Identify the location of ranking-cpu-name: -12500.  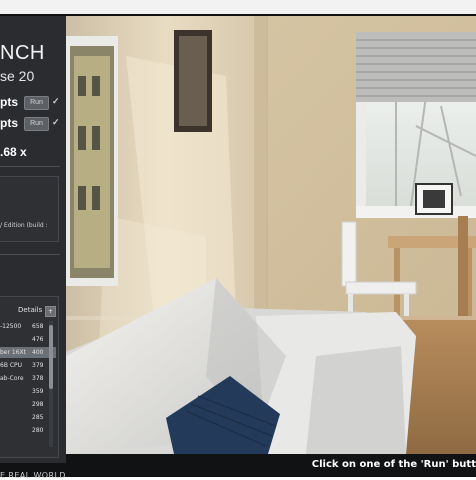
(11, 326).